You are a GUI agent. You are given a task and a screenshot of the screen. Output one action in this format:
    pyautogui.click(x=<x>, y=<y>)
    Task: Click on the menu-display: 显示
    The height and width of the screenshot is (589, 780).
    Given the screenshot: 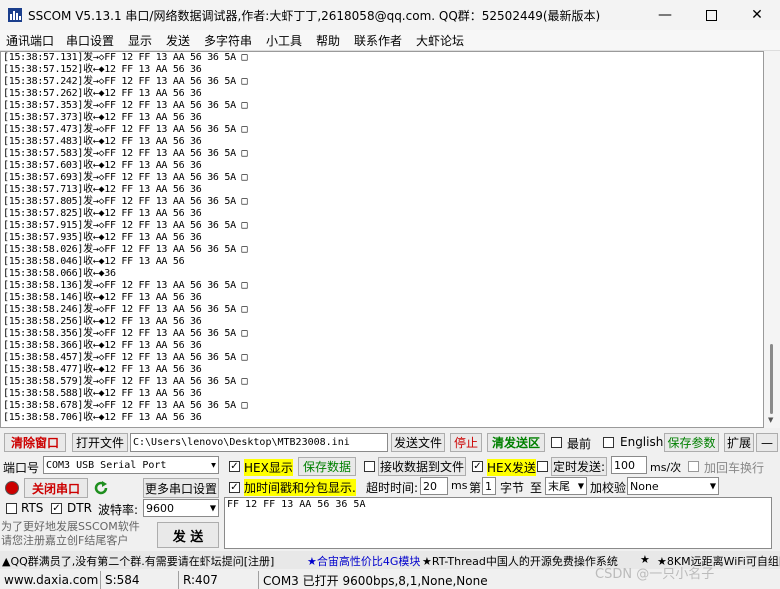 What is the action you would take?
    pyautogui.click(x=140, y=40)
    